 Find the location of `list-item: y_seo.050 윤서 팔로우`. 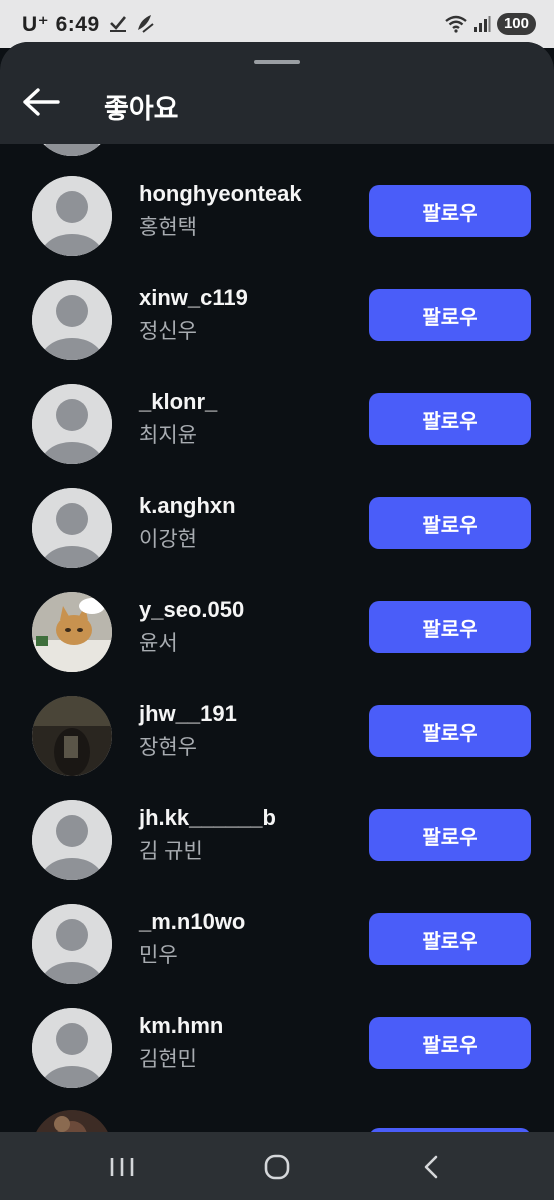

list-item: y_seo.050 윤서 팔로우 is located at coordinates (277, 644).